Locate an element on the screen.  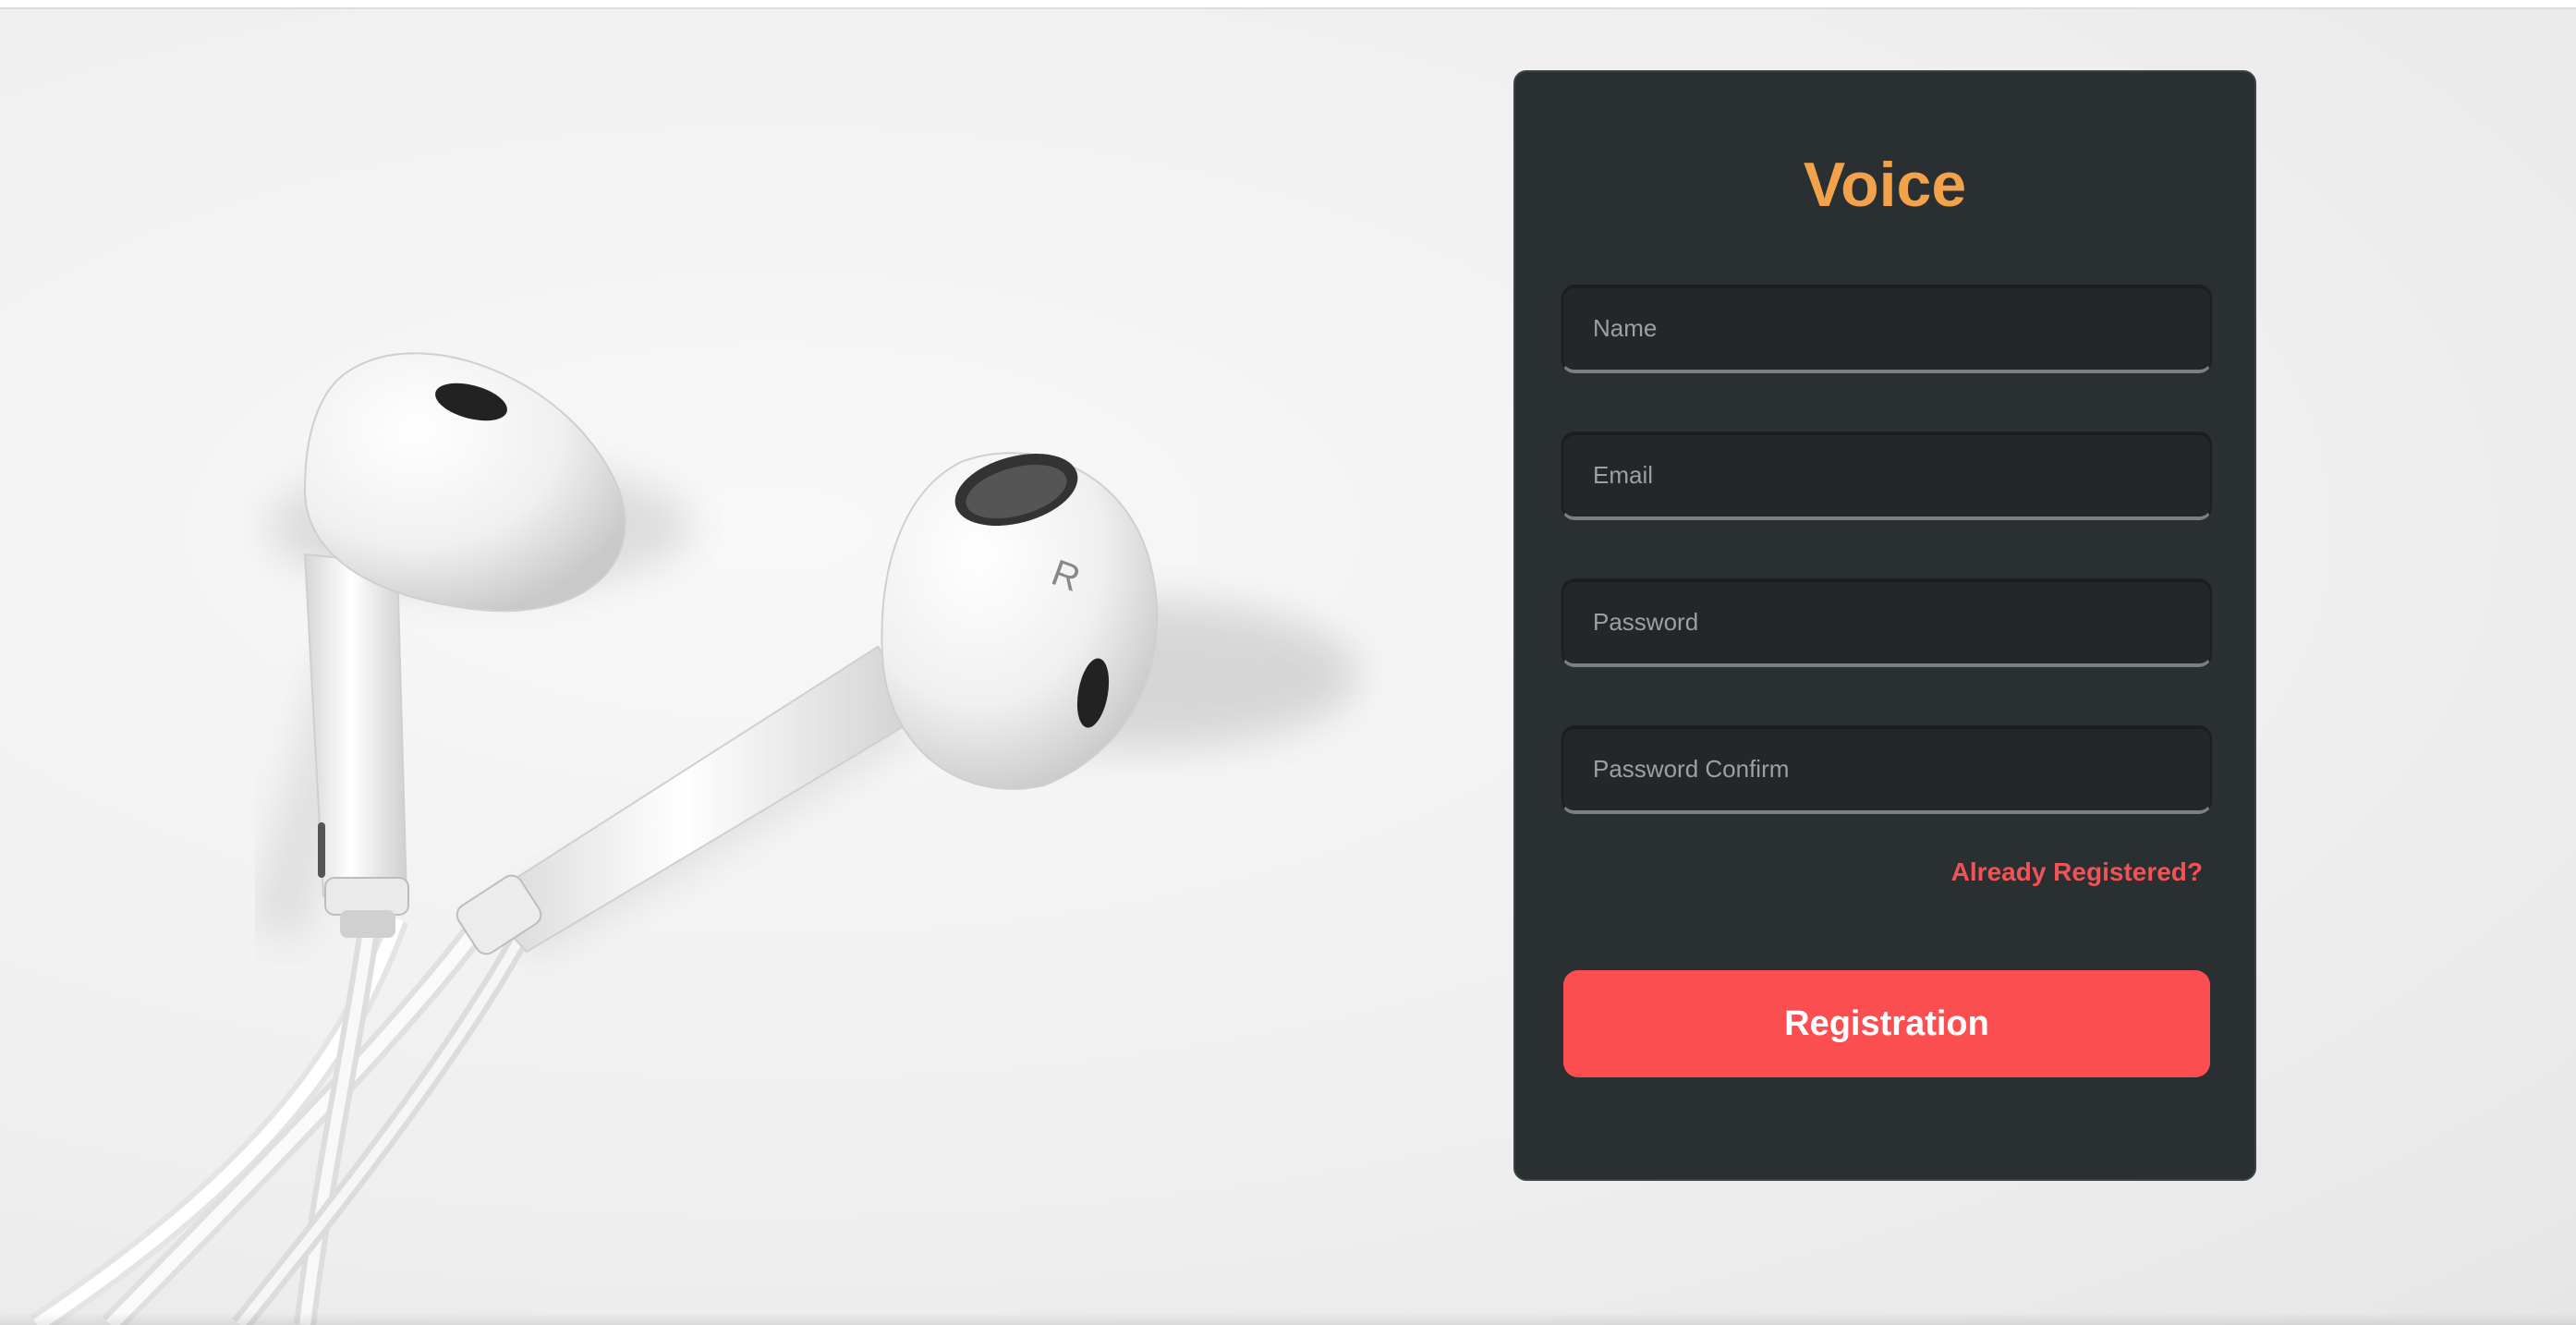
bottom-edge-shade is located at coordinates (1288, 1318).